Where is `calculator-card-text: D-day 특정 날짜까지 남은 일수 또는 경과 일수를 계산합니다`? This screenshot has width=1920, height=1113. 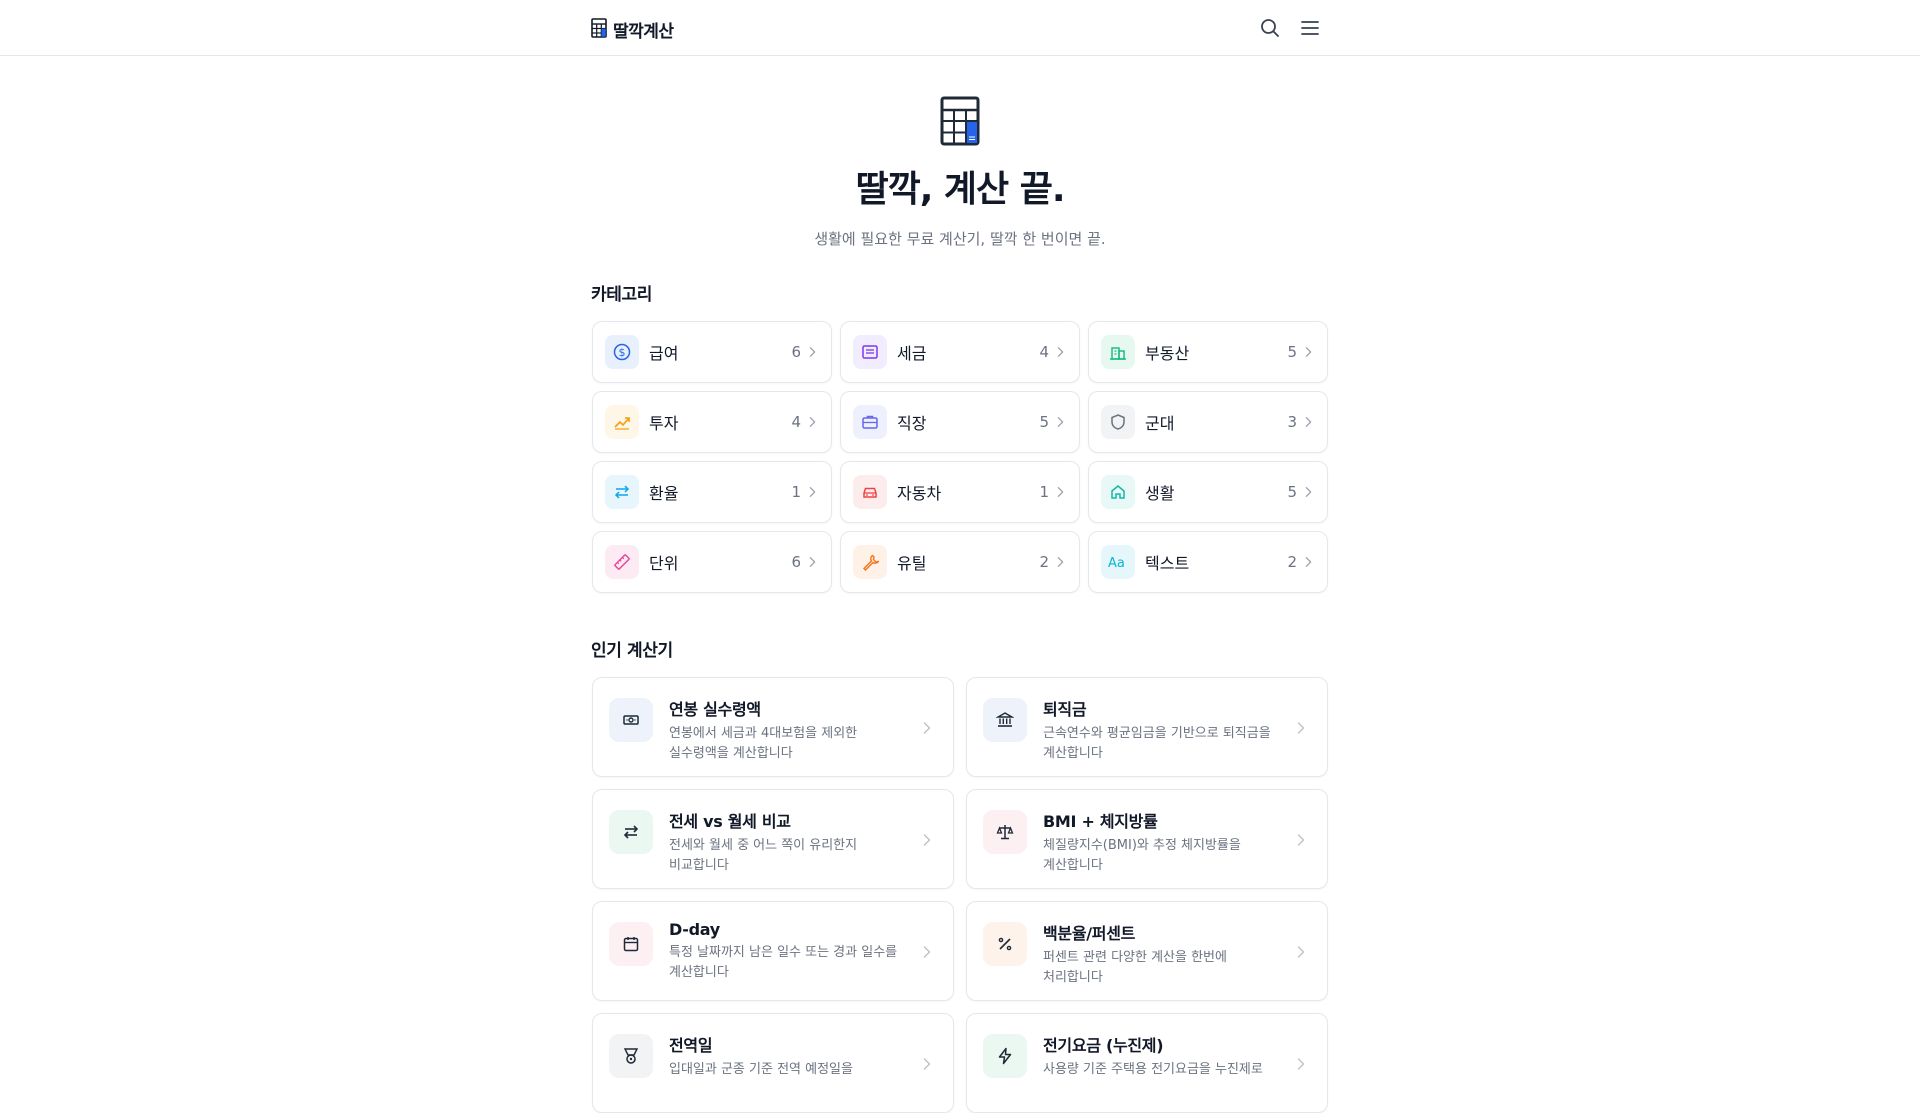
calculator-card-text: D-day 특정 날짜까지 남은 일수 또는 경과 일수를 계산합니다 is located at coordinates (791, 951).